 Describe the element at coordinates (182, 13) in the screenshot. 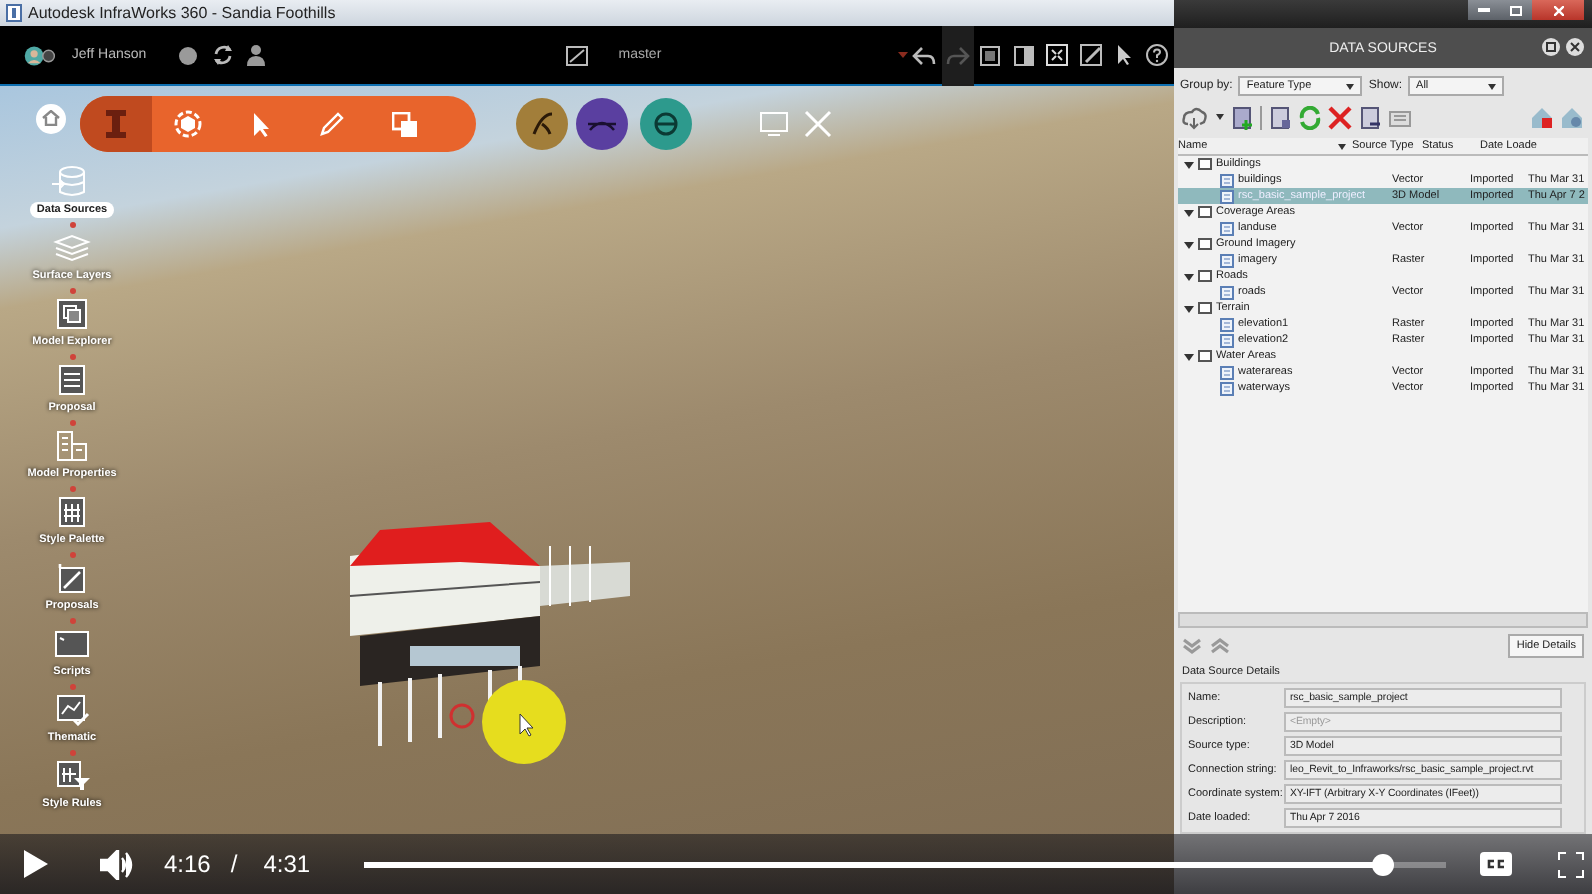

I see `window-title: Autodesk InfraWorks 360 - Sandia Foothills` at that location.